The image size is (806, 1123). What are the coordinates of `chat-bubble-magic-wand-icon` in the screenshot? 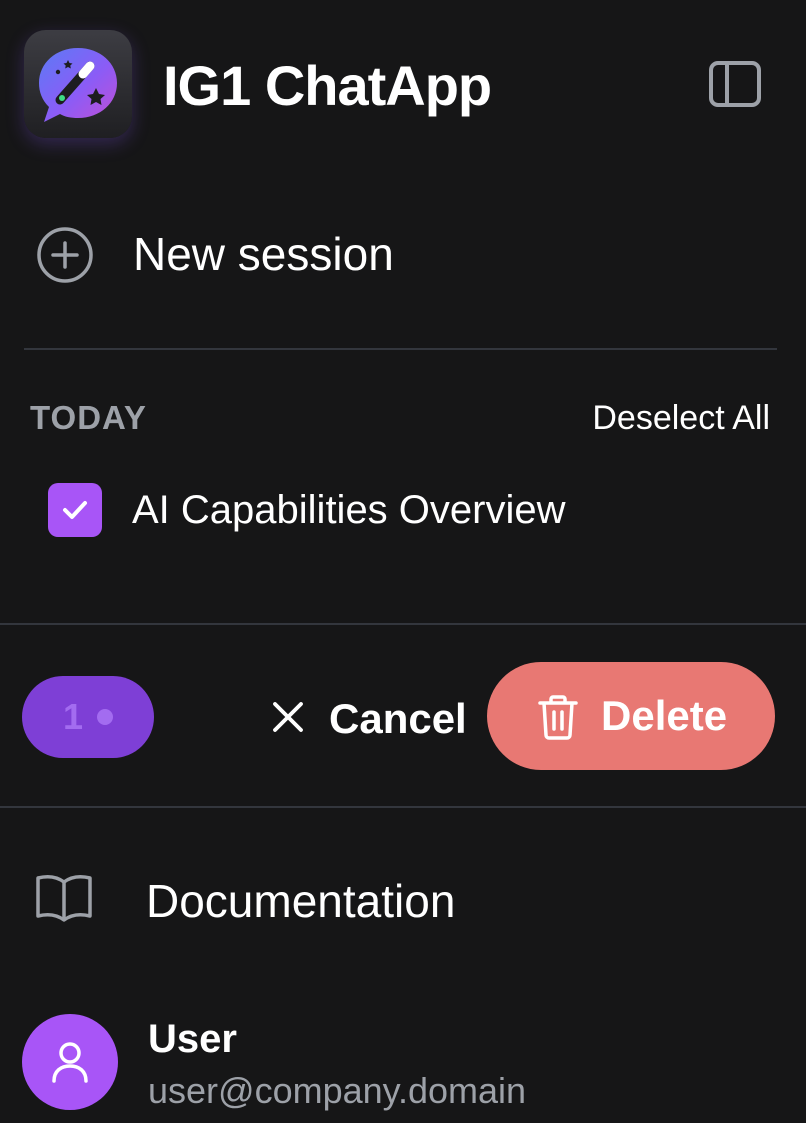 It's located at (78, 85).